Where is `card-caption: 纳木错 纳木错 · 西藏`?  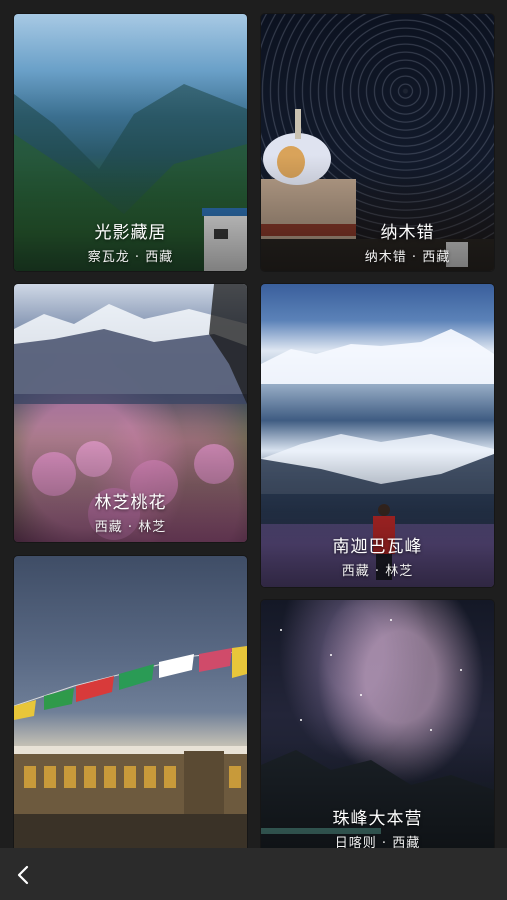 card-caption: 纳木错 纳木错 · 西藏 is located at coordinates (407, 241).